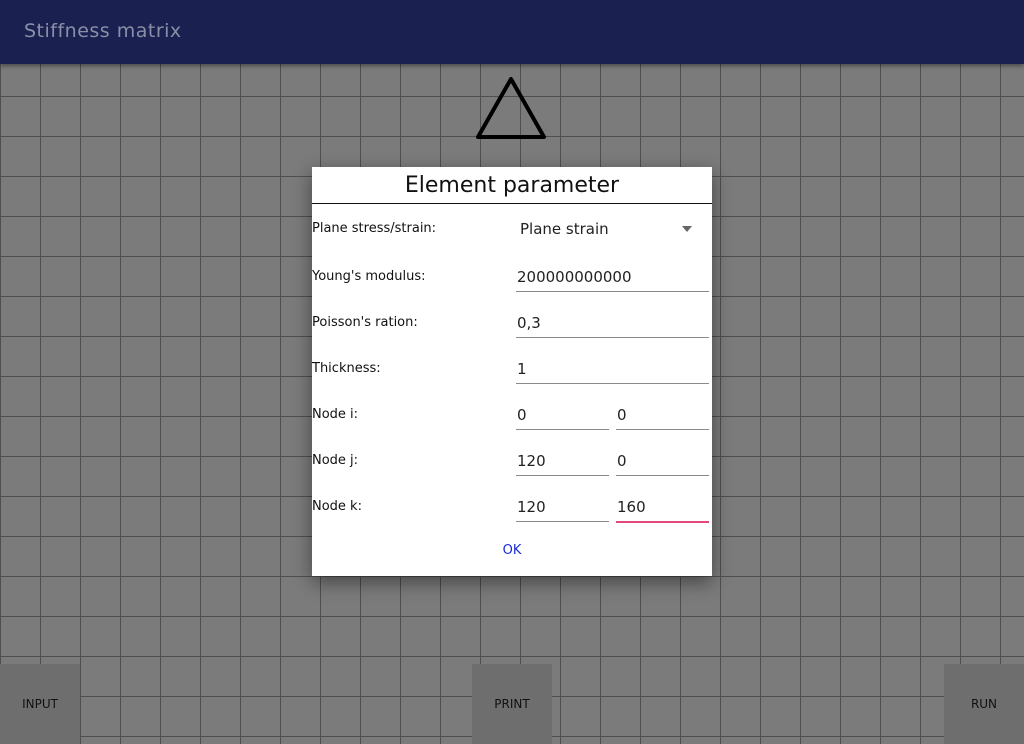  What do you see at coordinates (365, 322) in the screenshot?
I see `poisson-label: Poisson's ration:` at bounding box center [365, 322].